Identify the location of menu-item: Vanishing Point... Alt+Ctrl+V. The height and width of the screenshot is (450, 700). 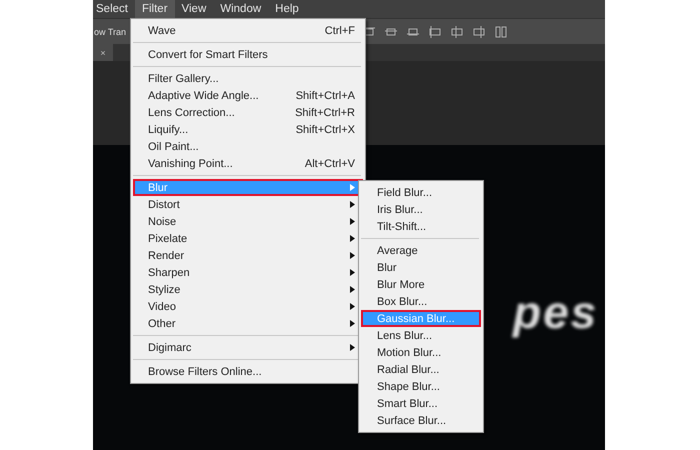
(248, 163).